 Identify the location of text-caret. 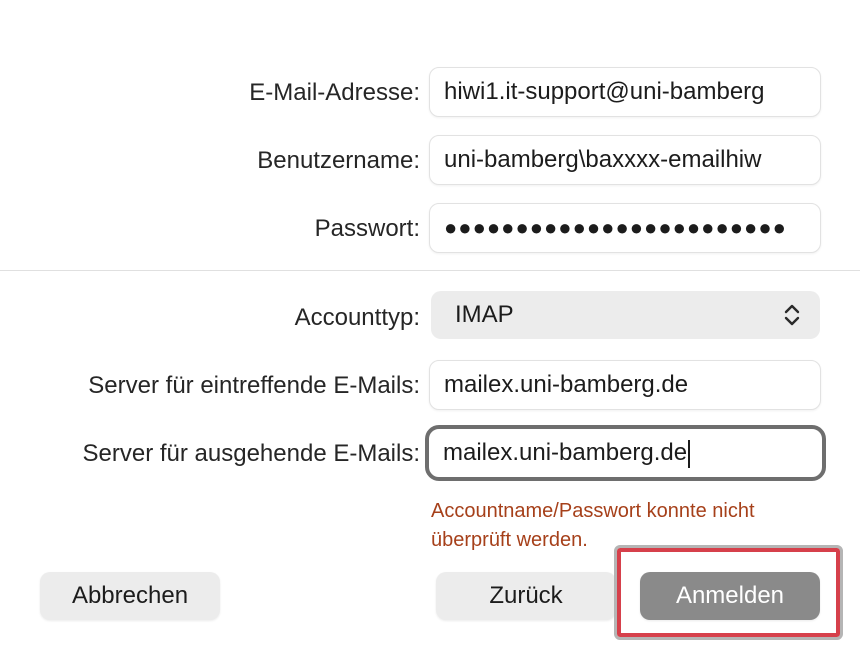
(689, 453).